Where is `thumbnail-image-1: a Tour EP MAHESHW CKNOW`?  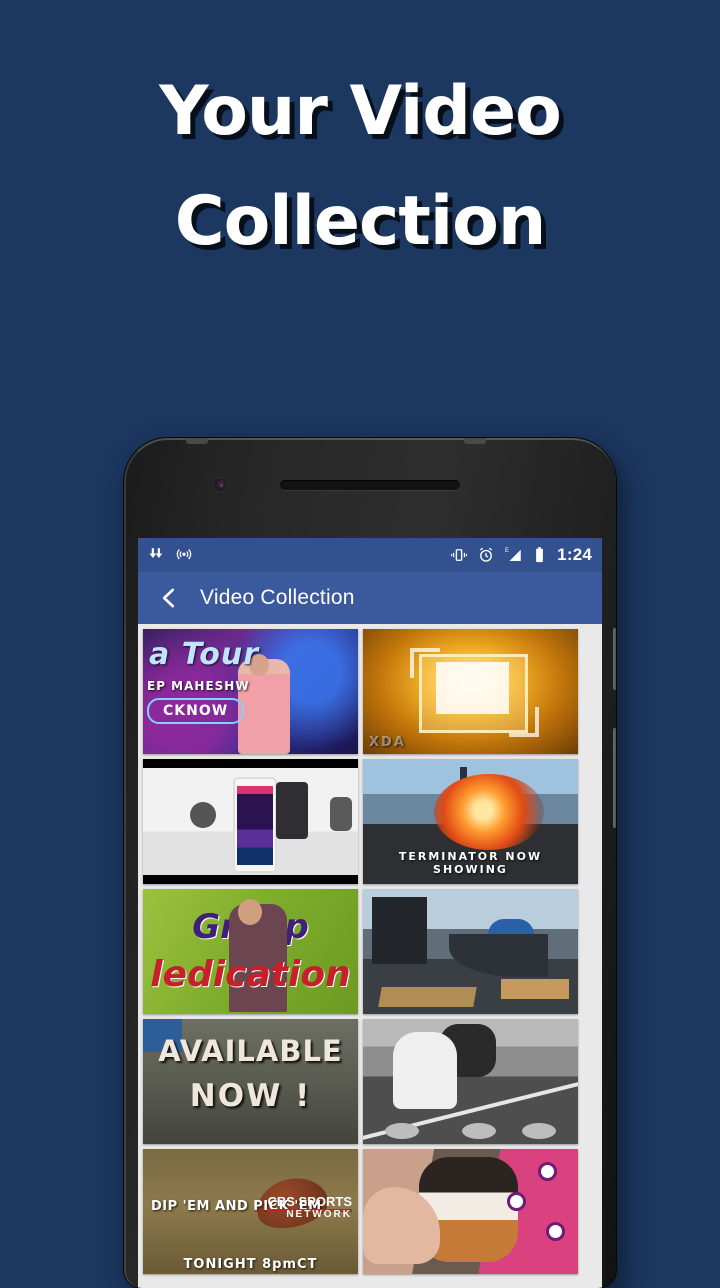 thumbnail-image-1: a Tour EP MAHESHW CKNOW is located at coordinates (250, 691).